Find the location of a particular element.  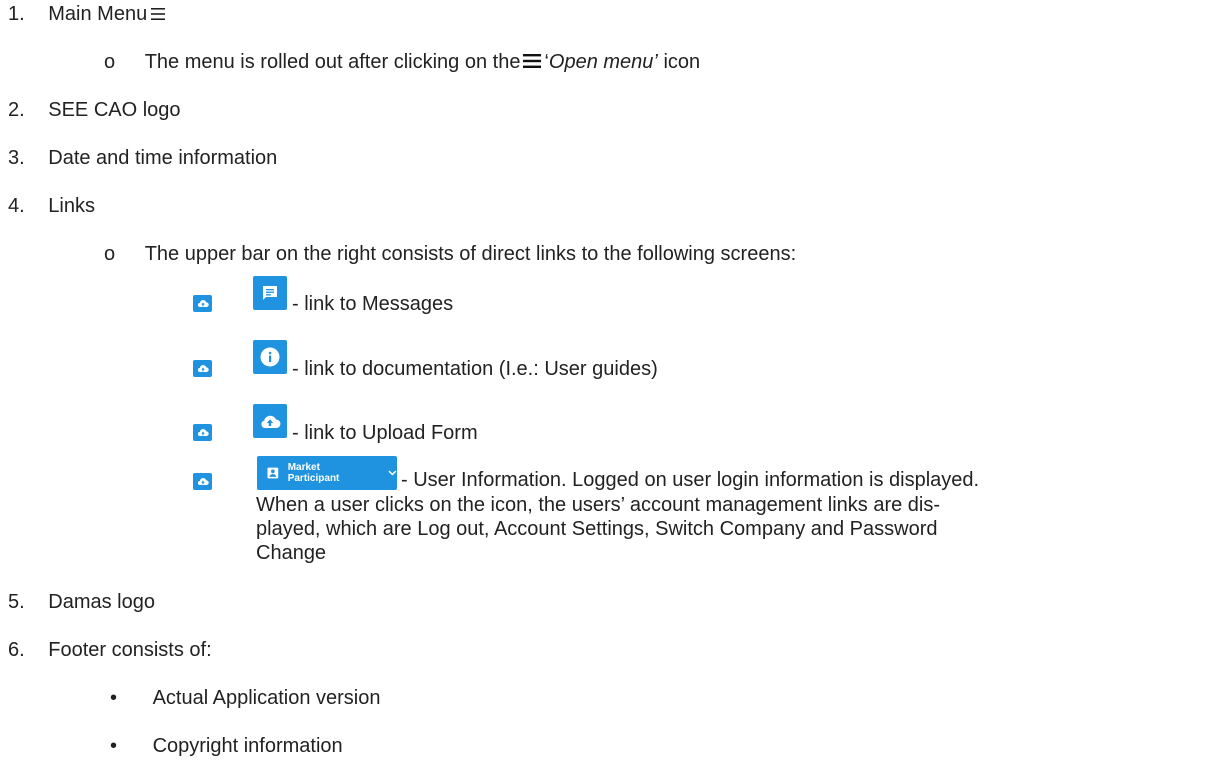

user-badge-icon is located at coordinates (273, 473).